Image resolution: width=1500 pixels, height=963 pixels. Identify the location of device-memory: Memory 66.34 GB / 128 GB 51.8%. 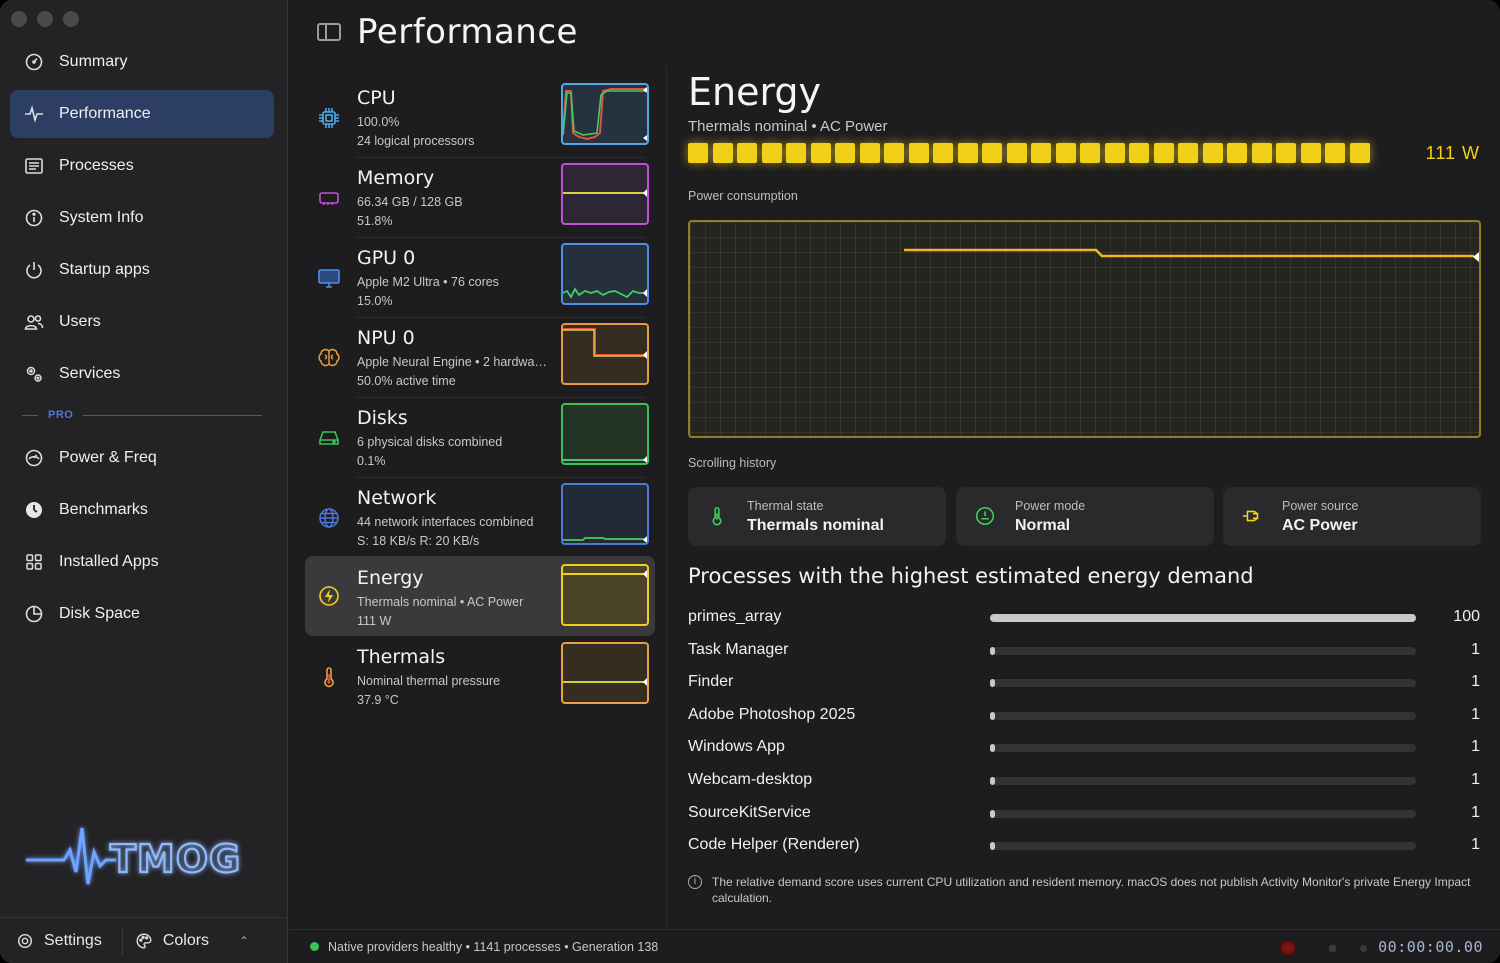
(480, 198).